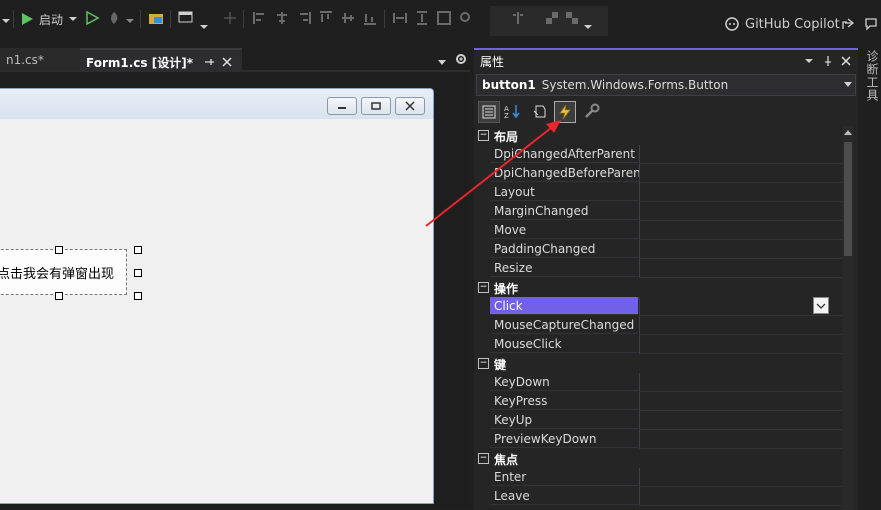 The image size is (881, 510). I want to click on annotation-arrow, so click(493, 173).